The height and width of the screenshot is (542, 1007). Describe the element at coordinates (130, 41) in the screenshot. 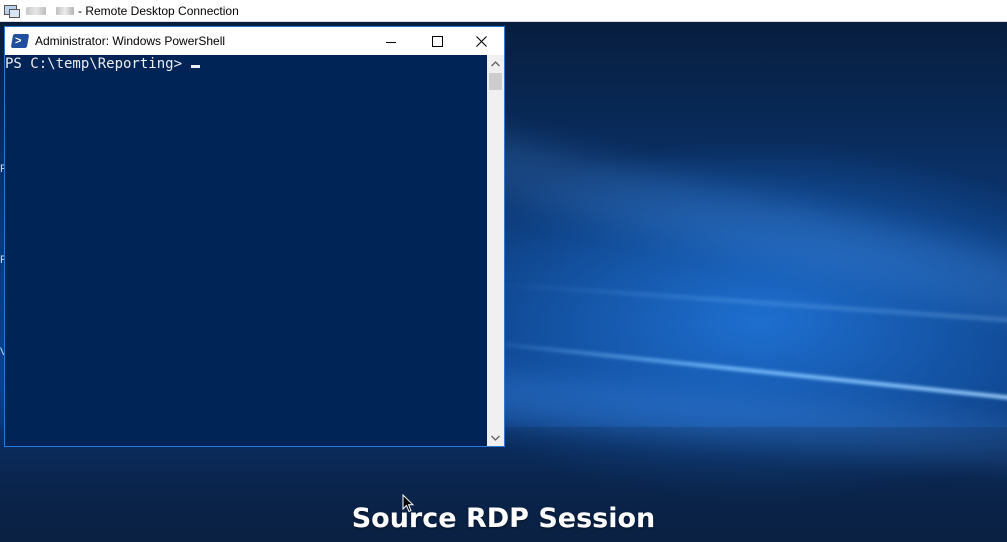

I see `powershell-window-title: Administrator: Windows PowerShell` at that location.